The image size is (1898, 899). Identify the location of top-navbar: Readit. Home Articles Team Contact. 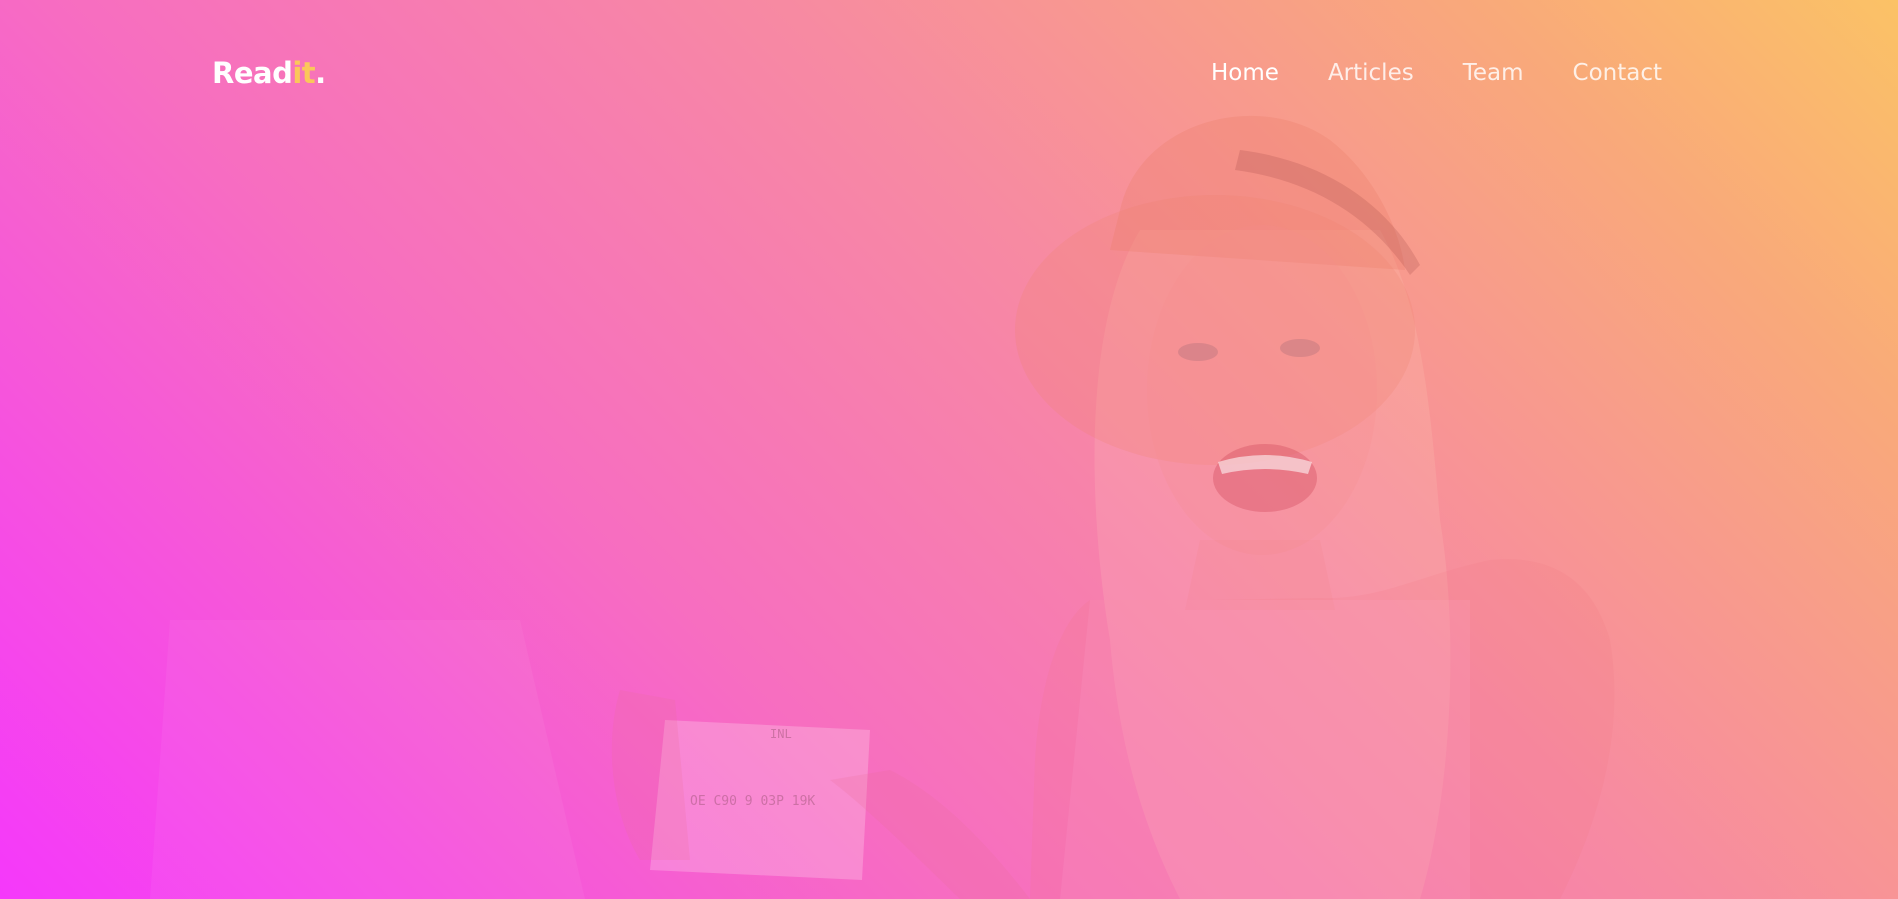
(937, 73).